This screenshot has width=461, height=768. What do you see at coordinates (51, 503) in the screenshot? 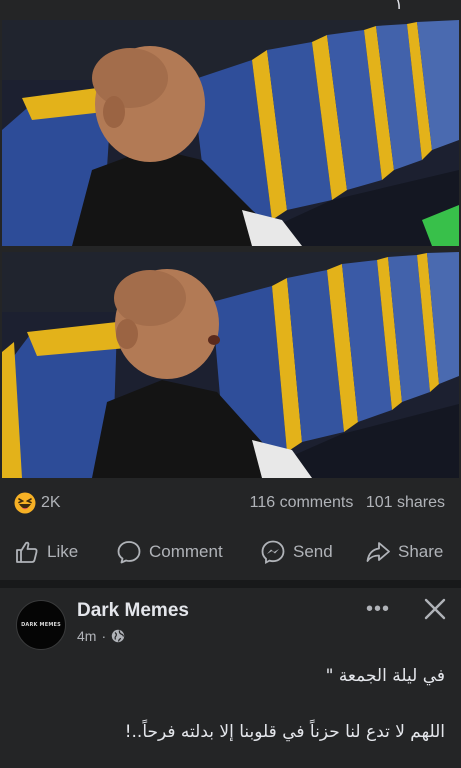
I see `reaction-count: 2K` at bounding box center [51, 503].